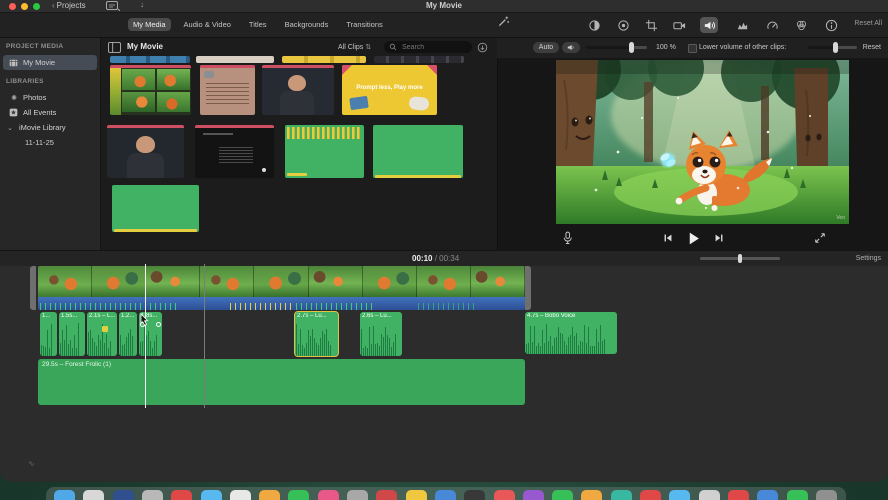  Describe the element at coordinates (742, 25) in the screenshot. I see `noise-reduction-icon` at that location.